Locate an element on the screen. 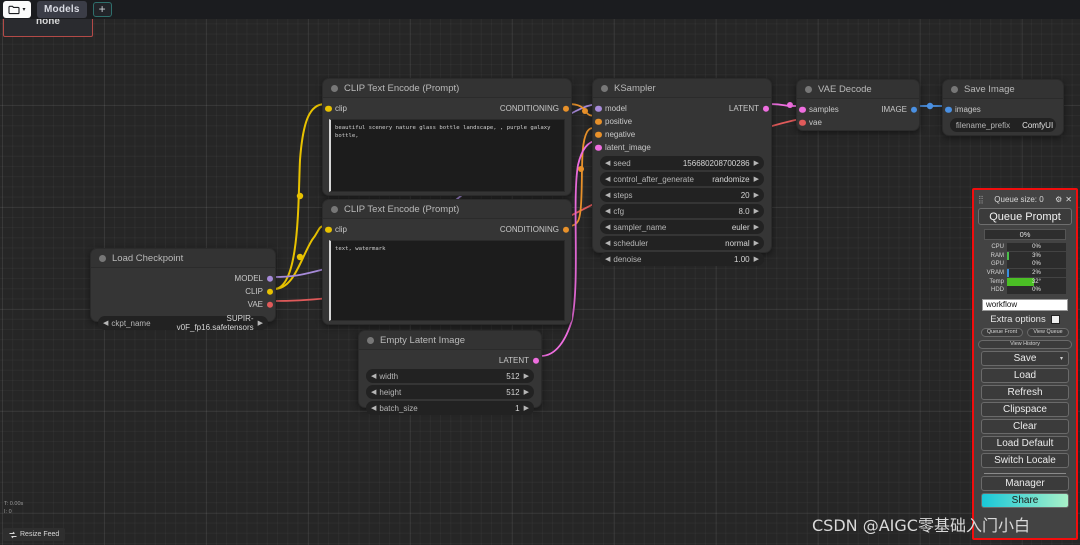  node-ksampler: KSampler model LATENT positive negative is located at coordinates (682, 172).